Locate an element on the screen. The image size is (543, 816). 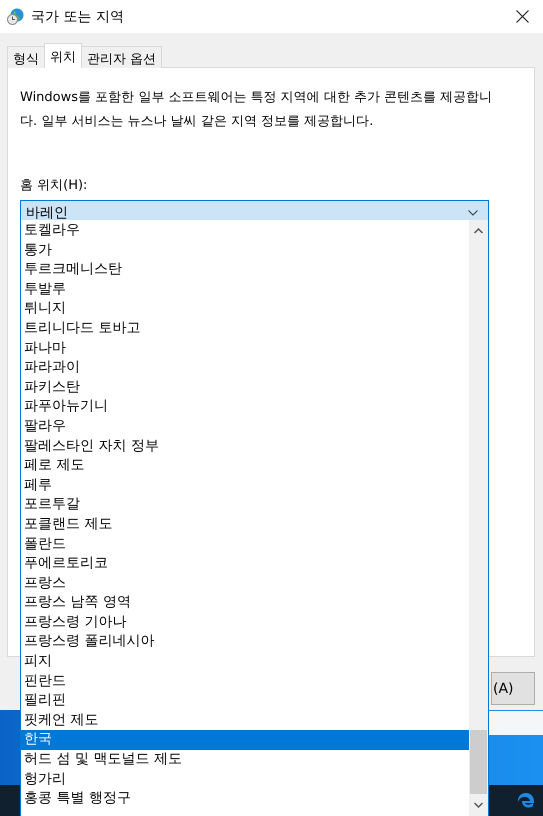
list-item: 파푸아뉴기니 is located at coordinates (245, 407).